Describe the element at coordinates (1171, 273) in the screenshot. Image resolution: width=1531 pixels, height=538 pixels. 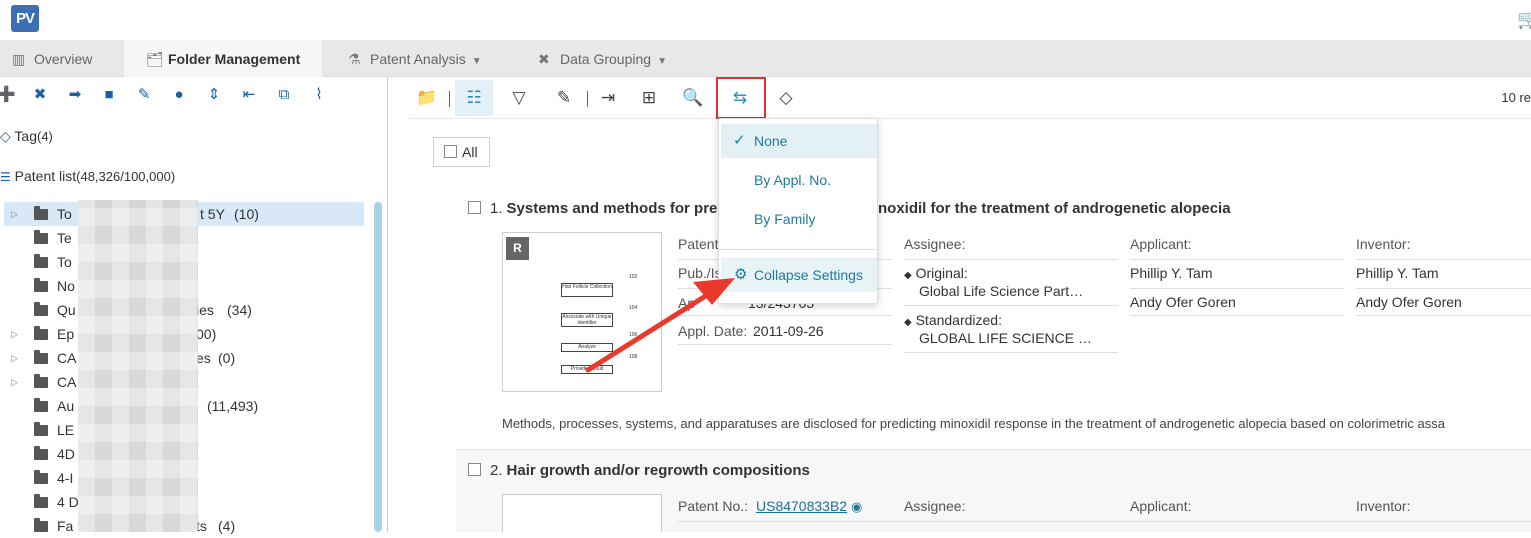
I see `applicant-name: Phillip Y. Tam` at that location.